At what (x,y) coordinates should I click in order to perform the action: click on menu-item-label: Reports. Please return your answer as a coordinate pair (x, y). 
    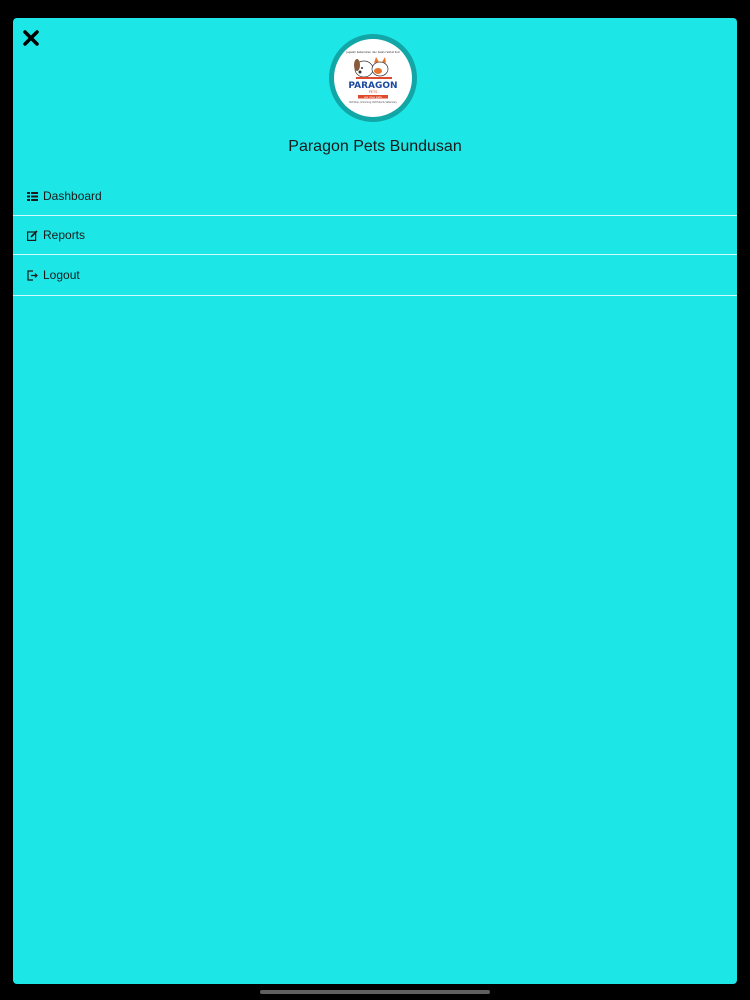
    Looking at the image, I should click on (64, 235).